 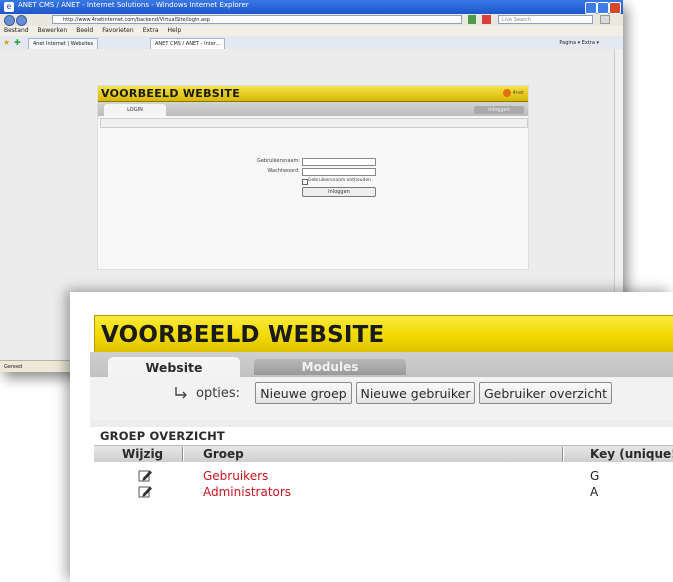 What do you see at coordinates (506, 92) in the screenshot?
I see `logo-icon` at bounding box center [506, 92].